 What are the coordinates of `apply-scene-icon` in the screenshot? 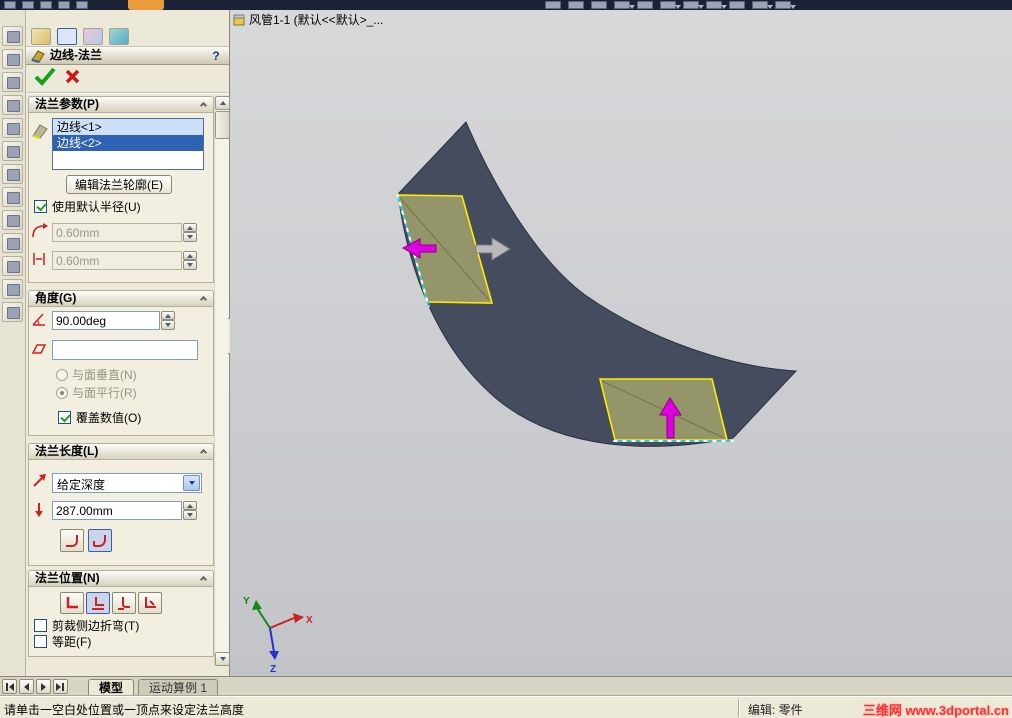 It's located at (762, 5).